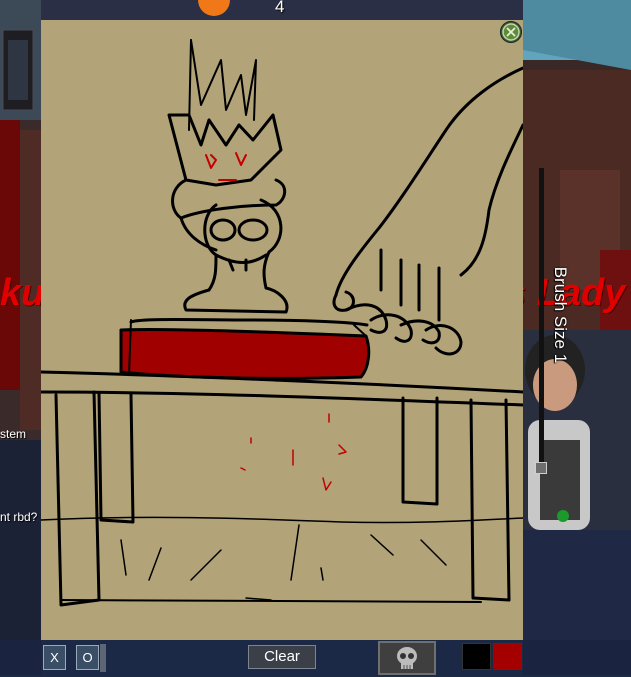 Image resolution: width=631 pixels, height=677 pixels. What do you see at coordinates (22, 293) in the screenshot?
I see `player-name-left: ku` at bounding box center [22, 293].